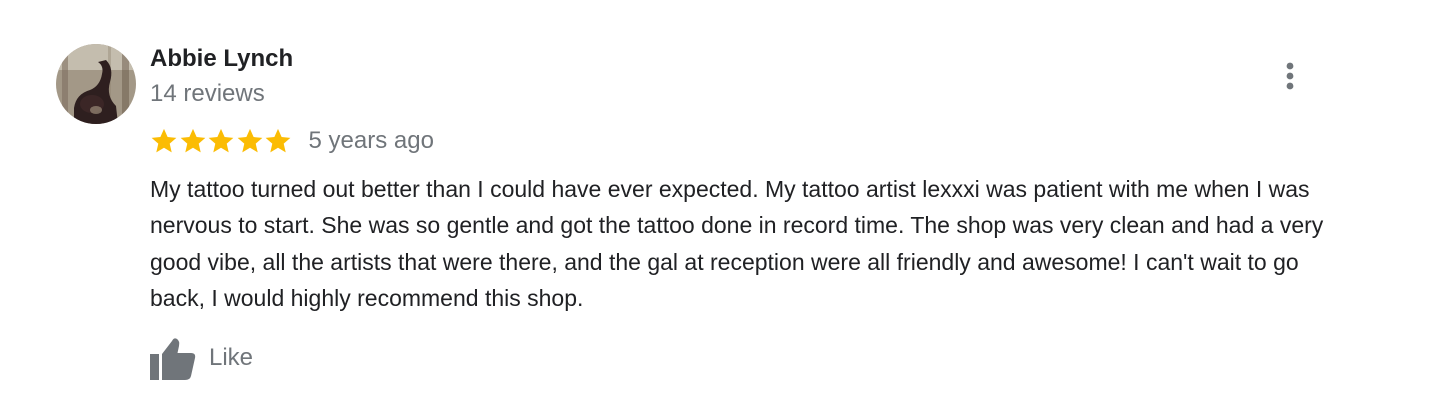 The height and width of the screenshot is (406, 1430). Describe the element at coordinates (231, 357) in the screenshot. I see `like-label: Like` at that location.